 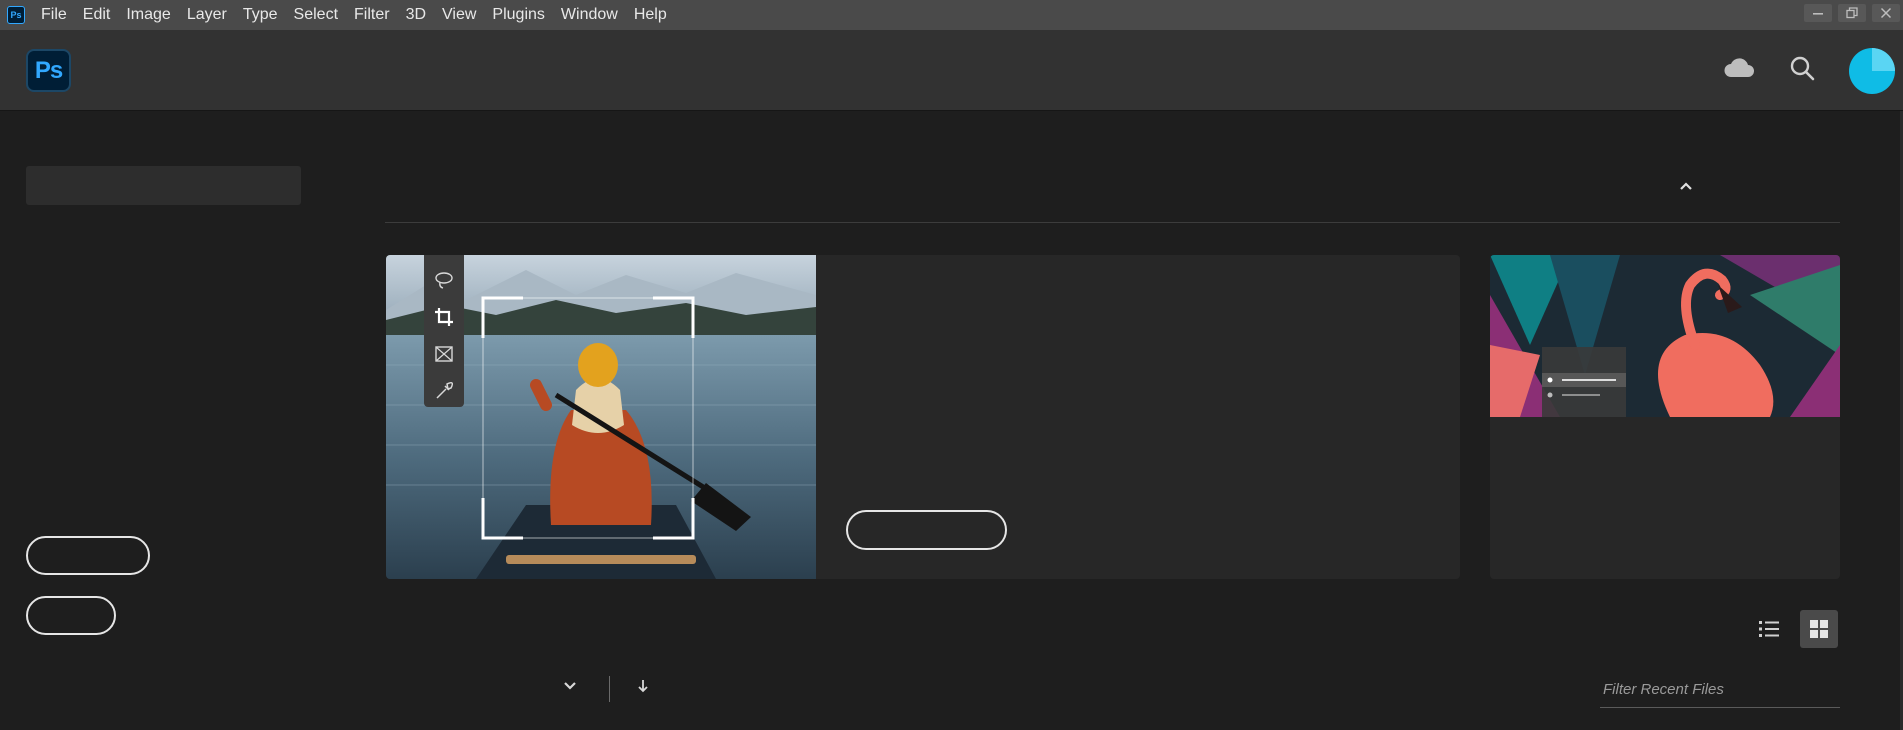 I want to click on grid-icon, so click(x=1819, y=629).